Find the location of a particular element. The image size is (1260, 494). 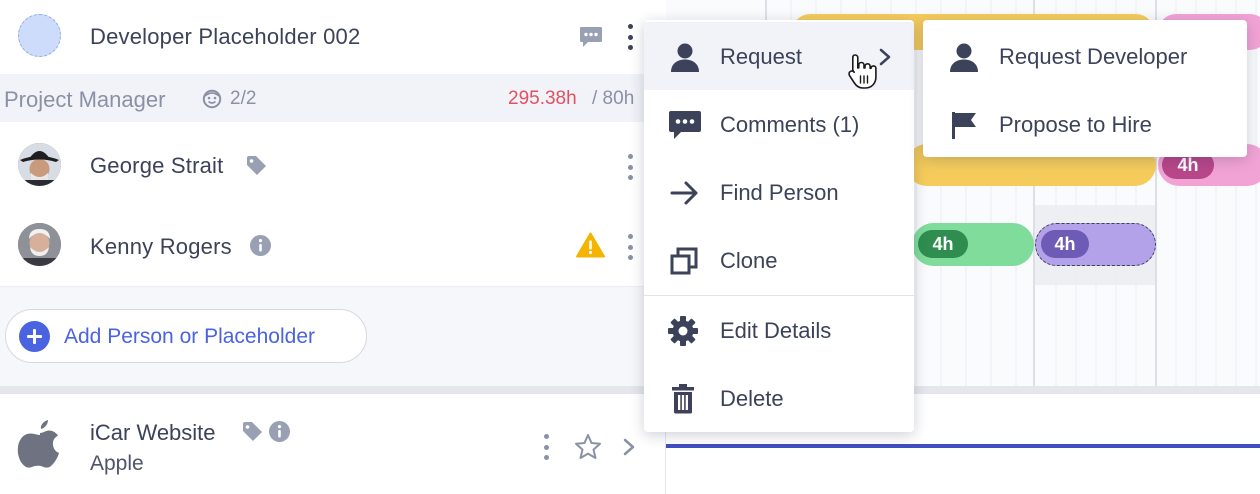

menu-item-label: Request is located at coordinates (761, 56).